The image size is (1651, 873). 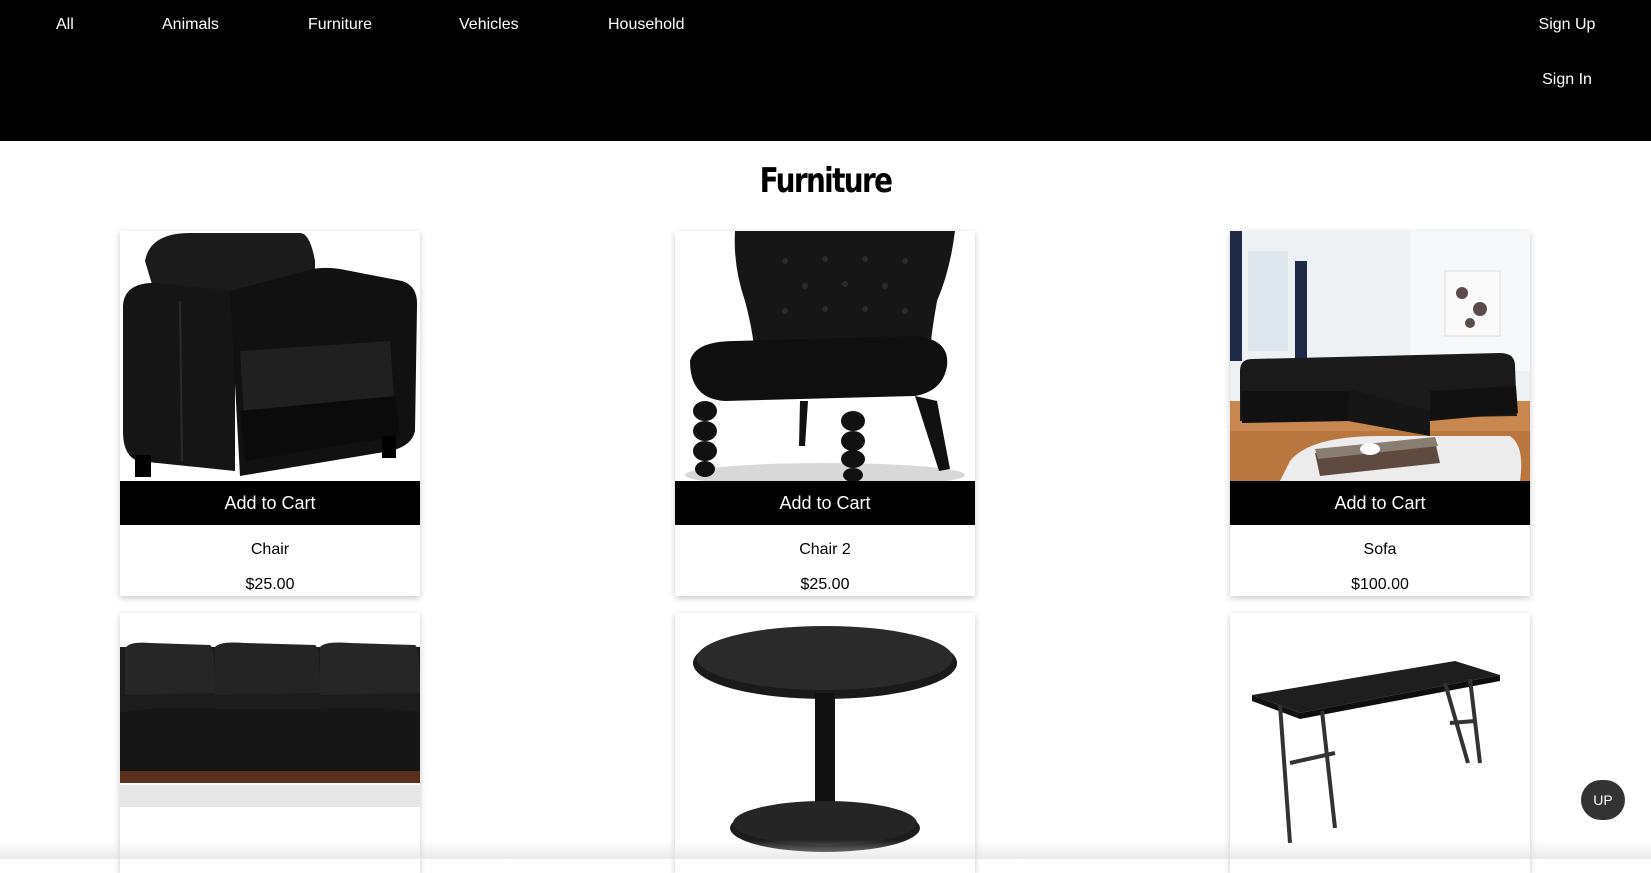 I want to click on nav-link-furniture: Furniture, so click(x=340, y=25).